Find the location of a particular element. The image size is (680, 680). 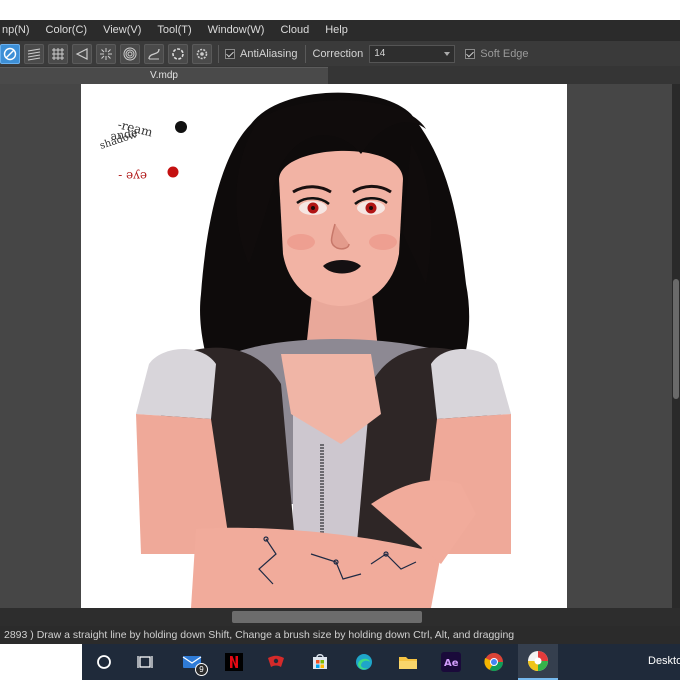

menu-item-tool: Tool(T) is located at coordinates (174, 30).